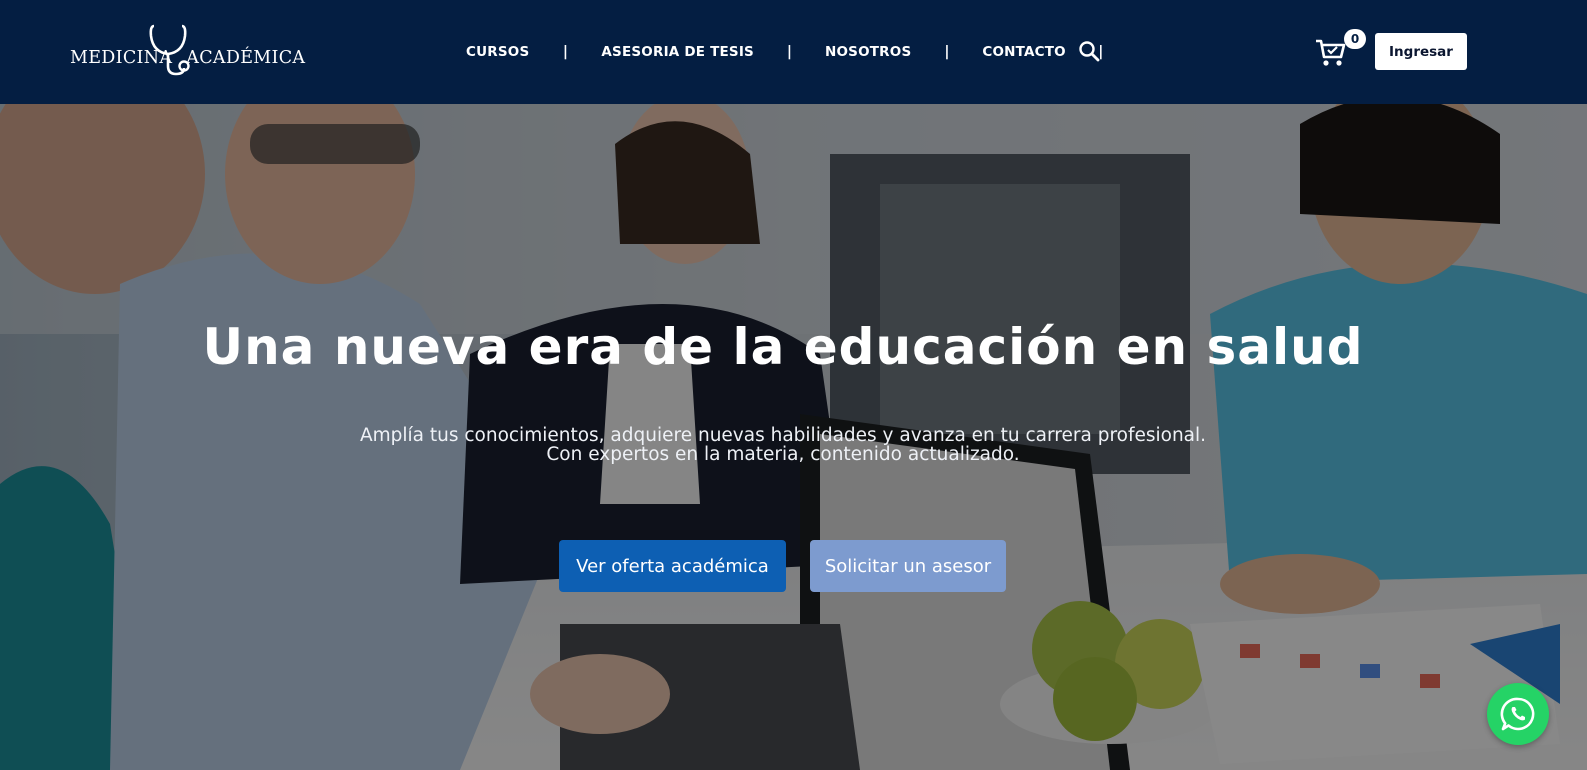 This screenshot has height=770, width=1587. Describe the element at coordinates (868, 52) in the screenshot. I see `nav-nosotros: NOSOTROS` at that location.